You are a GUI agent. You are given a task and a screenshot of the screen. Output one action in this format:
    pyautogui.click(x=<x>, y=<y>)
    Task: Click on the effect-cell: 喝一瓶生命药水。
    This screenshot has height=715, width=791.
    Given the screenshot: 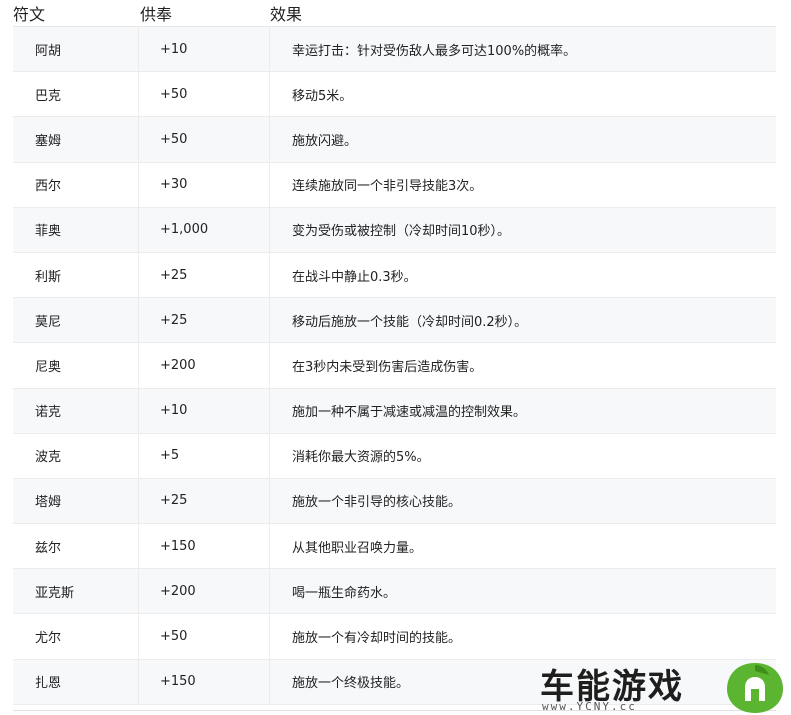 What is the action you would take?
    pyautogui.click(x=344, y=593)
    